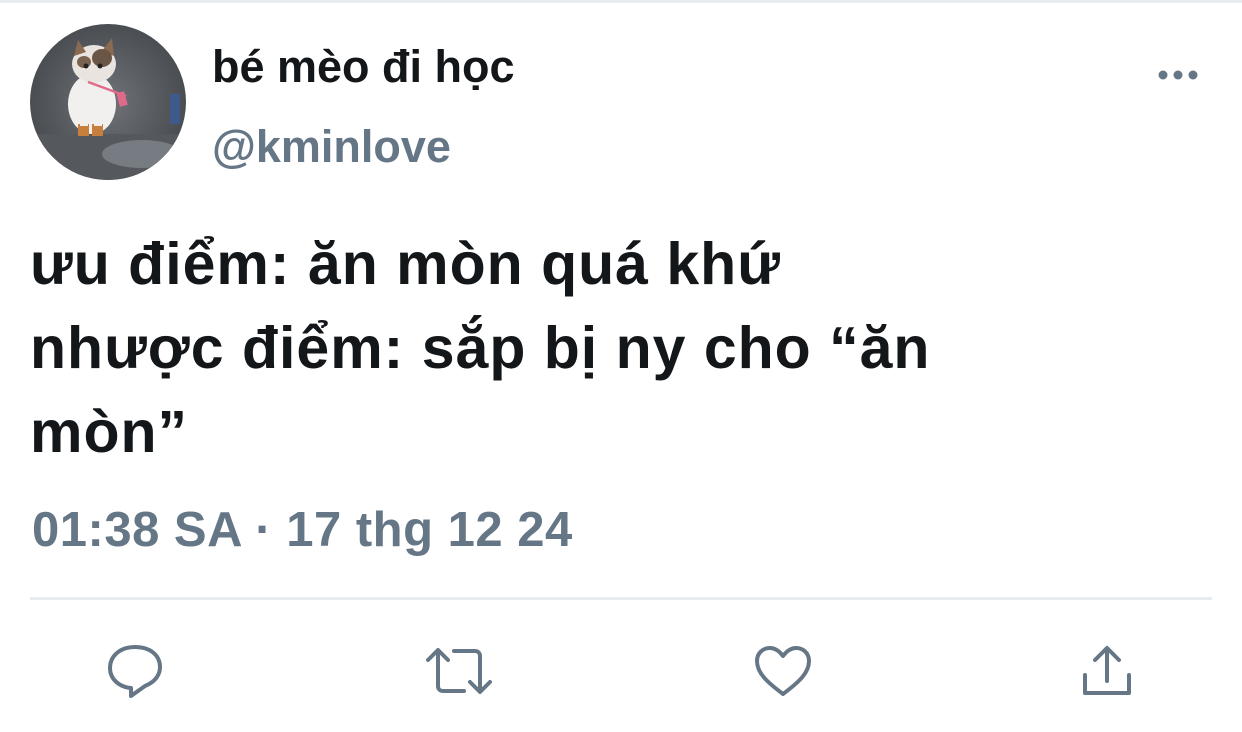  I want to click on like-button, so click(783, 671).